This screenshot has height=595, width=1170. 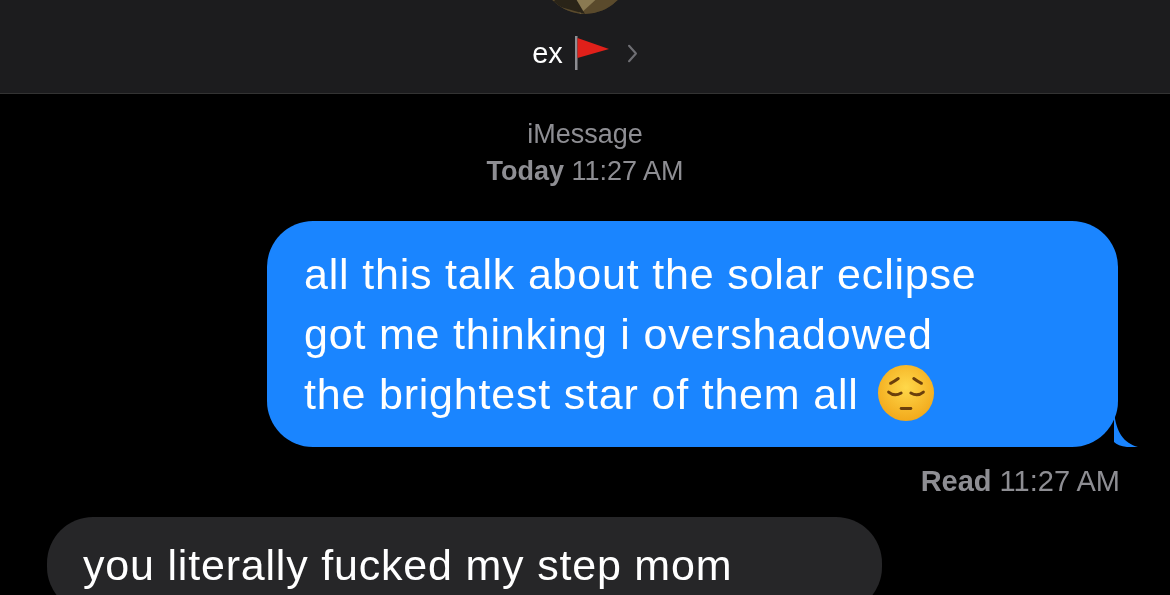 I want to click on message-text: you literally fucked my step mom, so click(x=408, y=565).